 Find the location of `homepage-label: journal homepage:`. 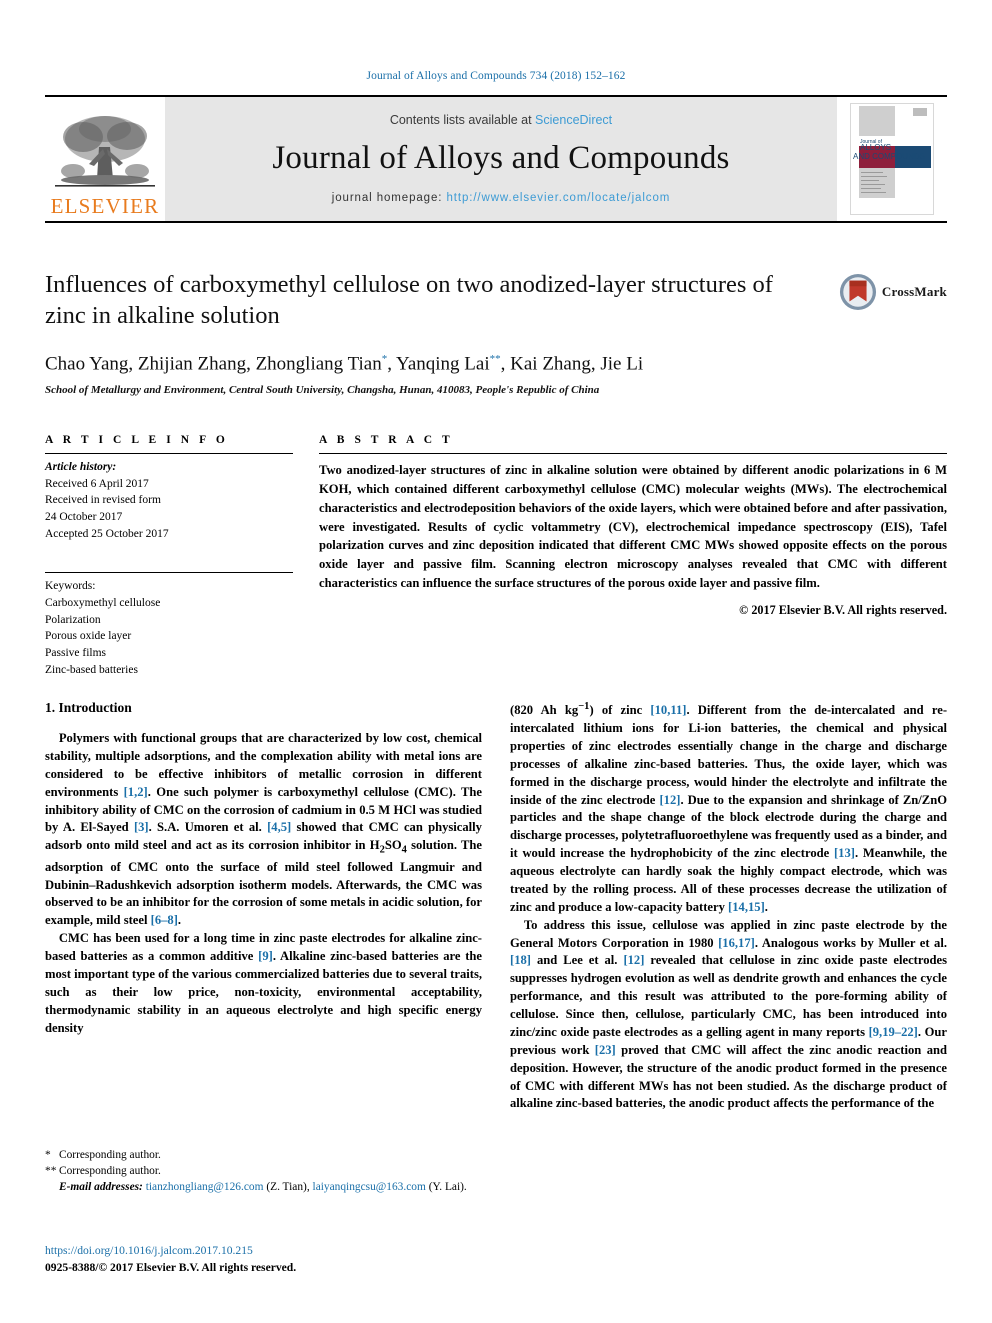

homepage-label: journal homepage: is located at coordinates (389, 197).